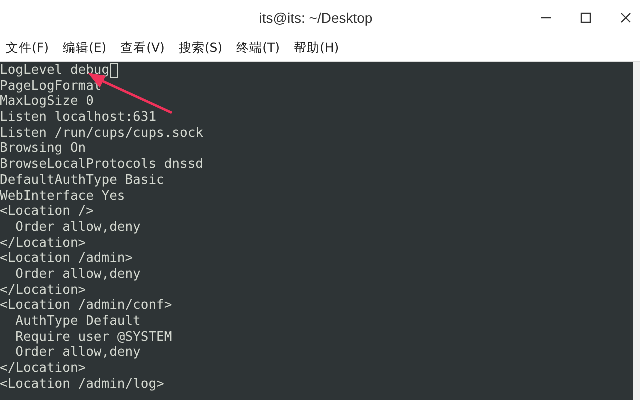 This screenshot has height=400, width=640. I want to click on terminal-line: PageLogFormat, so click(51, 86).